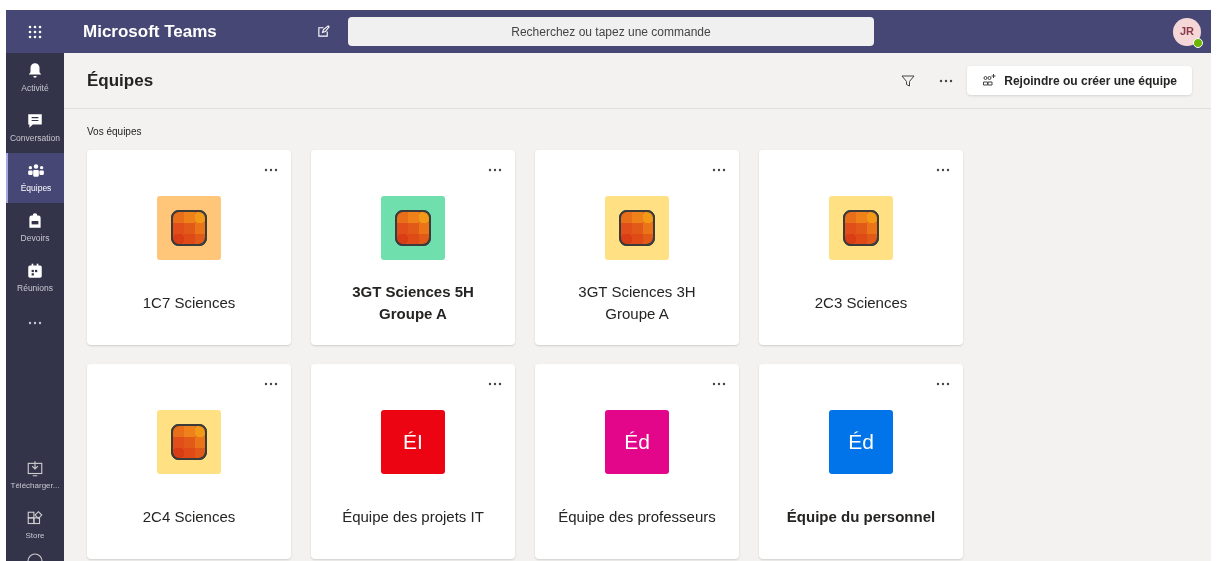 This screenshot has height=561, width=1217. What do you see at coordinates (35, 70) in the screenshot?
I see `bell-icon` at bounding box center [35, 70].